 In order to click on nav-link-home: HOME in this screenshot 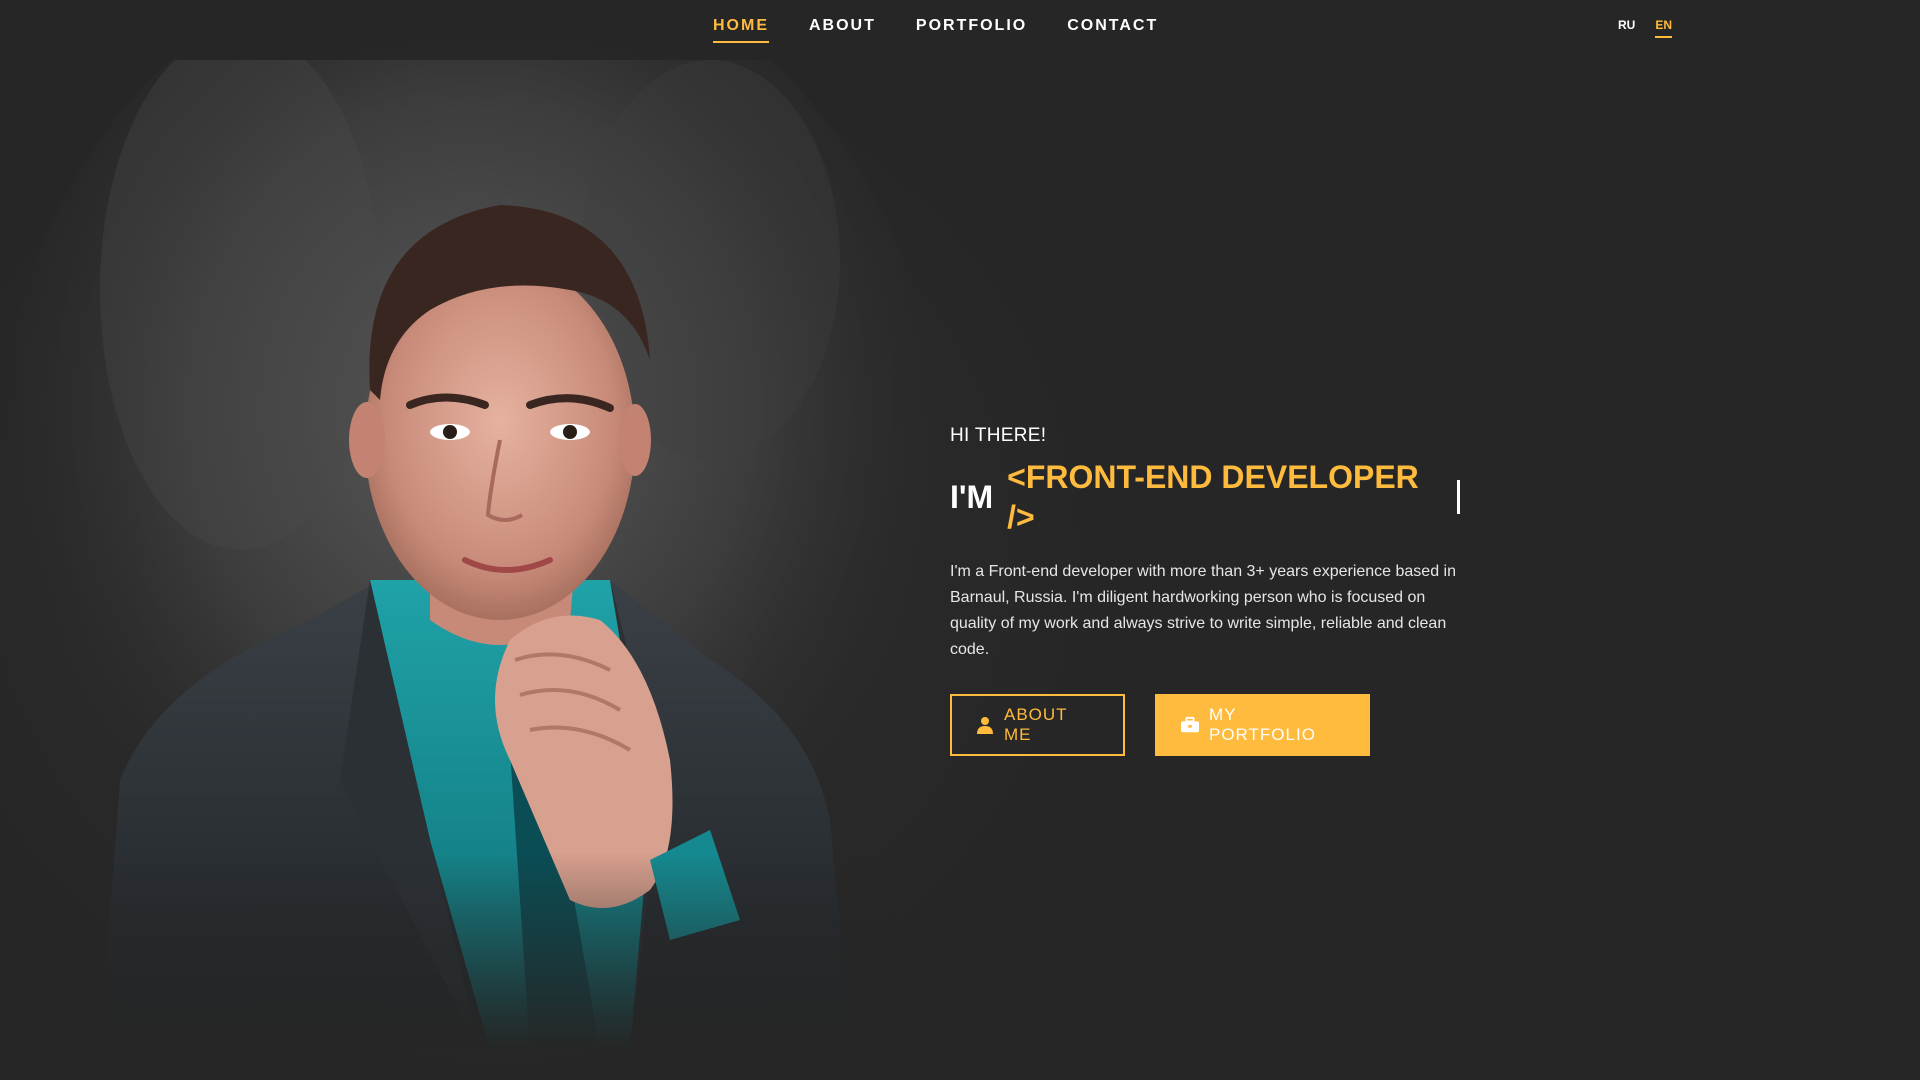, I will do `click(741, 28)`.